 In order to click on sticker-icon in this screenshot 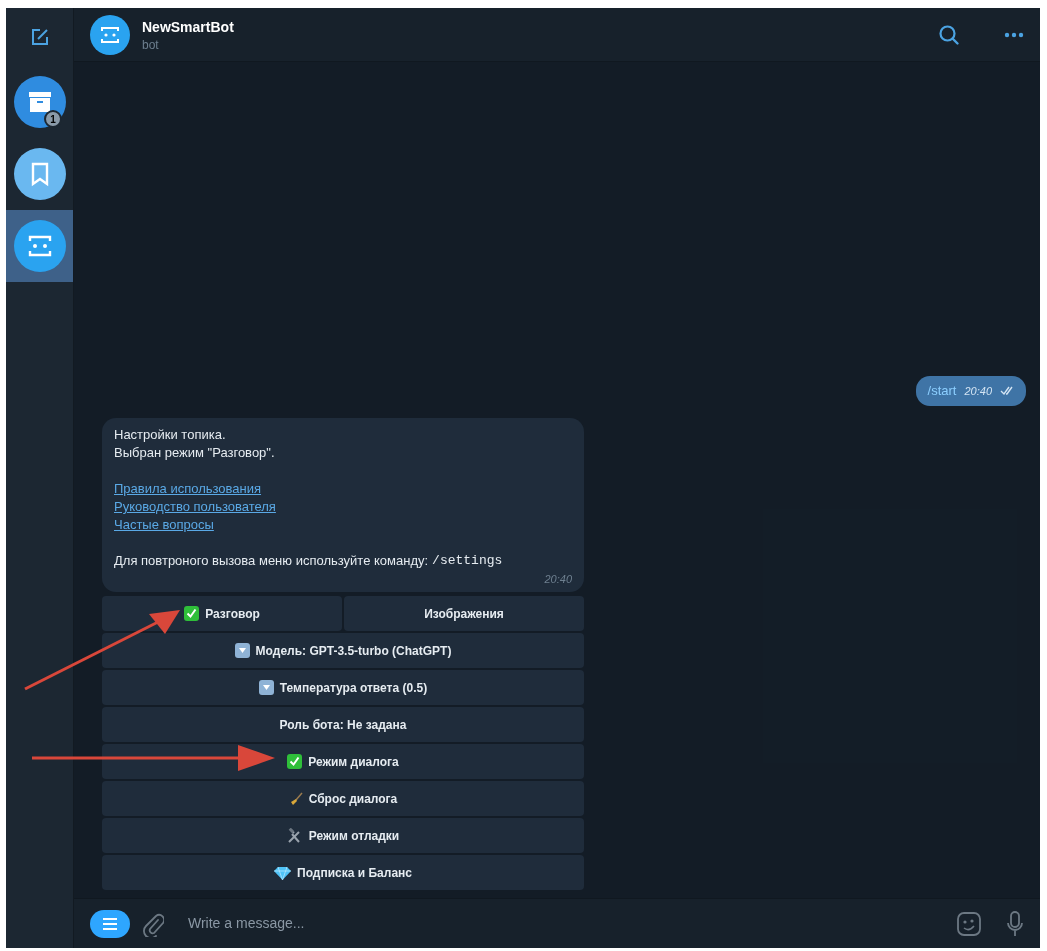, I will do `click(969, 923)`.